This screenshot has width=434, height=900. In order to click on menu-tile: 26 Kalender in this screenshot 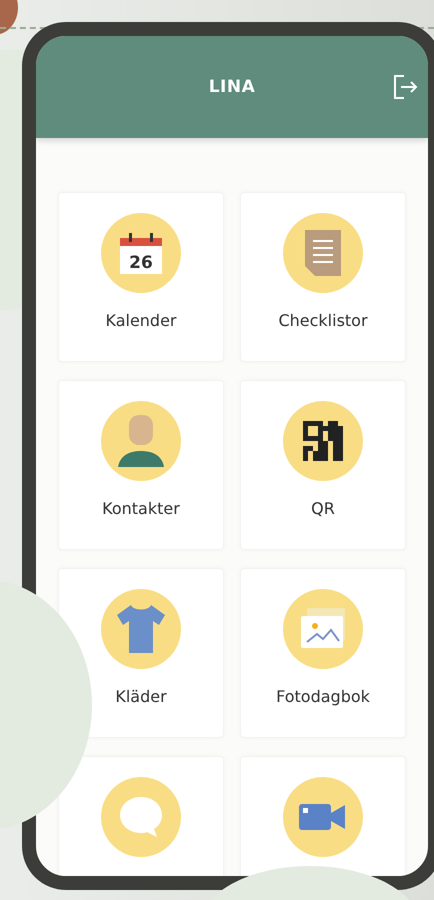, I will do `click(141, 277)`.